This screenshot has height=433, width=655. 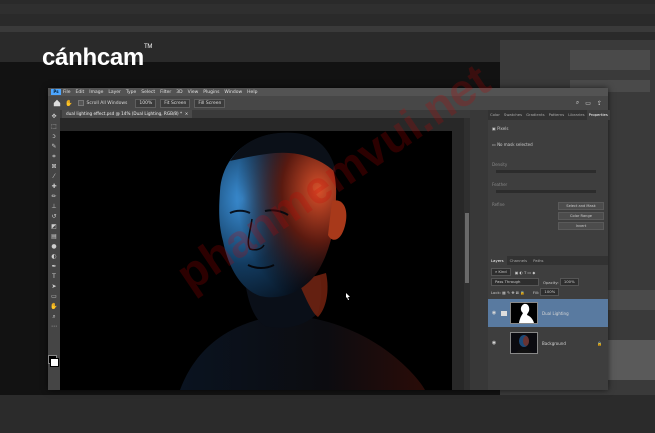 I want to click on lasso-tool-icon: ↄ, so click(x=54, y=136).